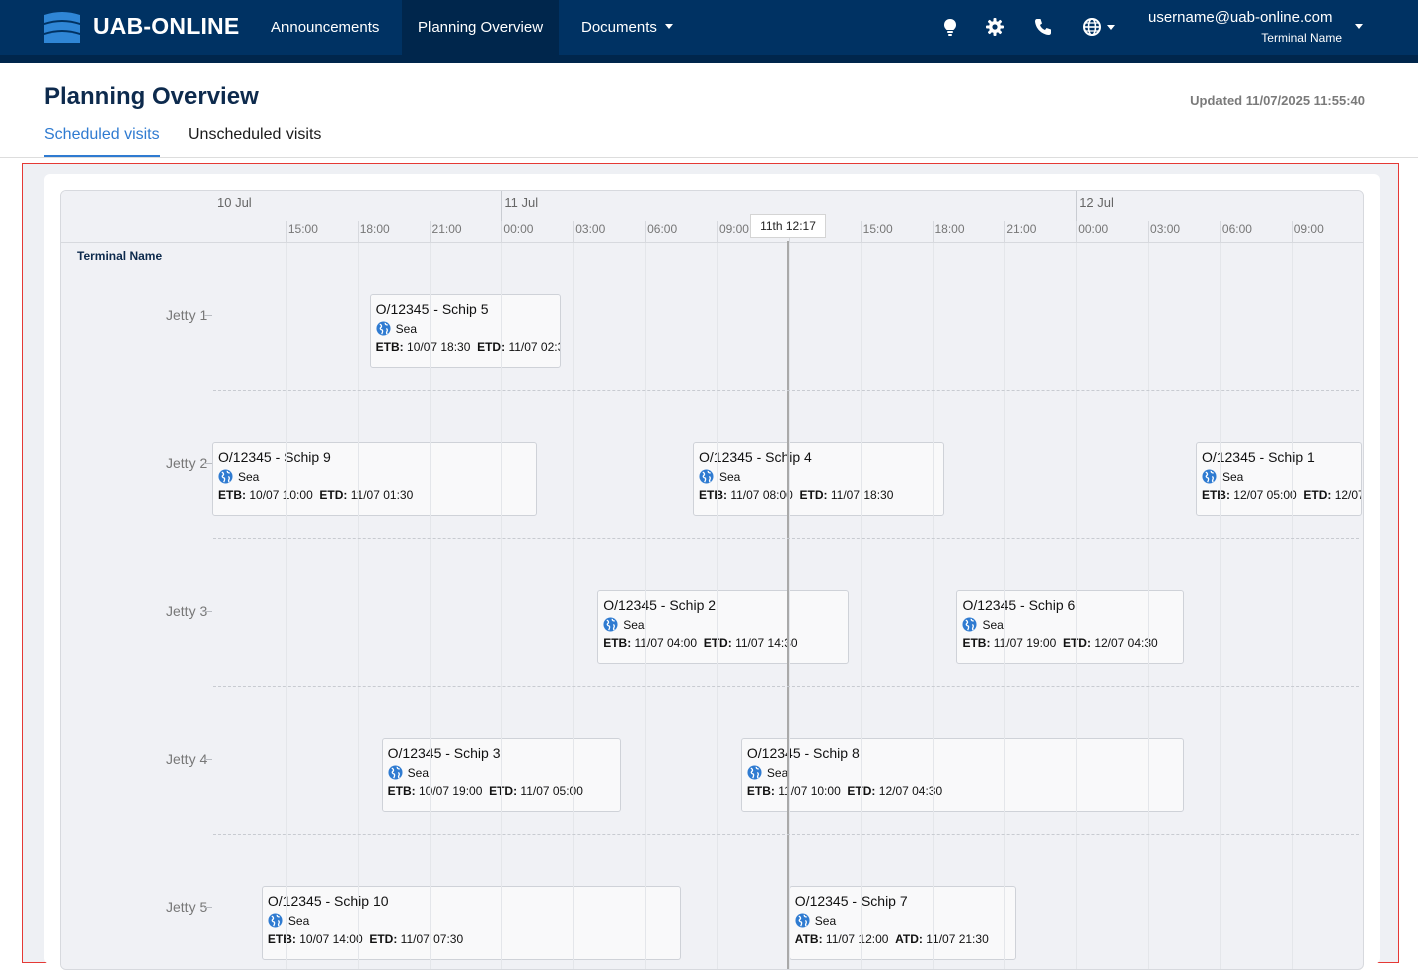 Image resolution: width=1418 pixels, height=970 pixels. I want to click on day-label: 11 Jul, so click(521, 202).